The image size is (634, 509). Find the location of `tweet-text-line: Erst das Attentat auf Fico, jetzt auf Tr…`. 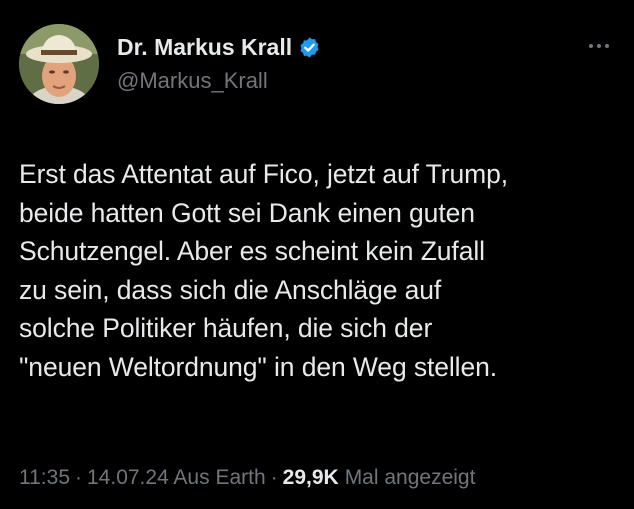

tweet-text-line: Erst das Attentat auf Fico, jetzt auf Tr… is located at coordinates (264, 174).